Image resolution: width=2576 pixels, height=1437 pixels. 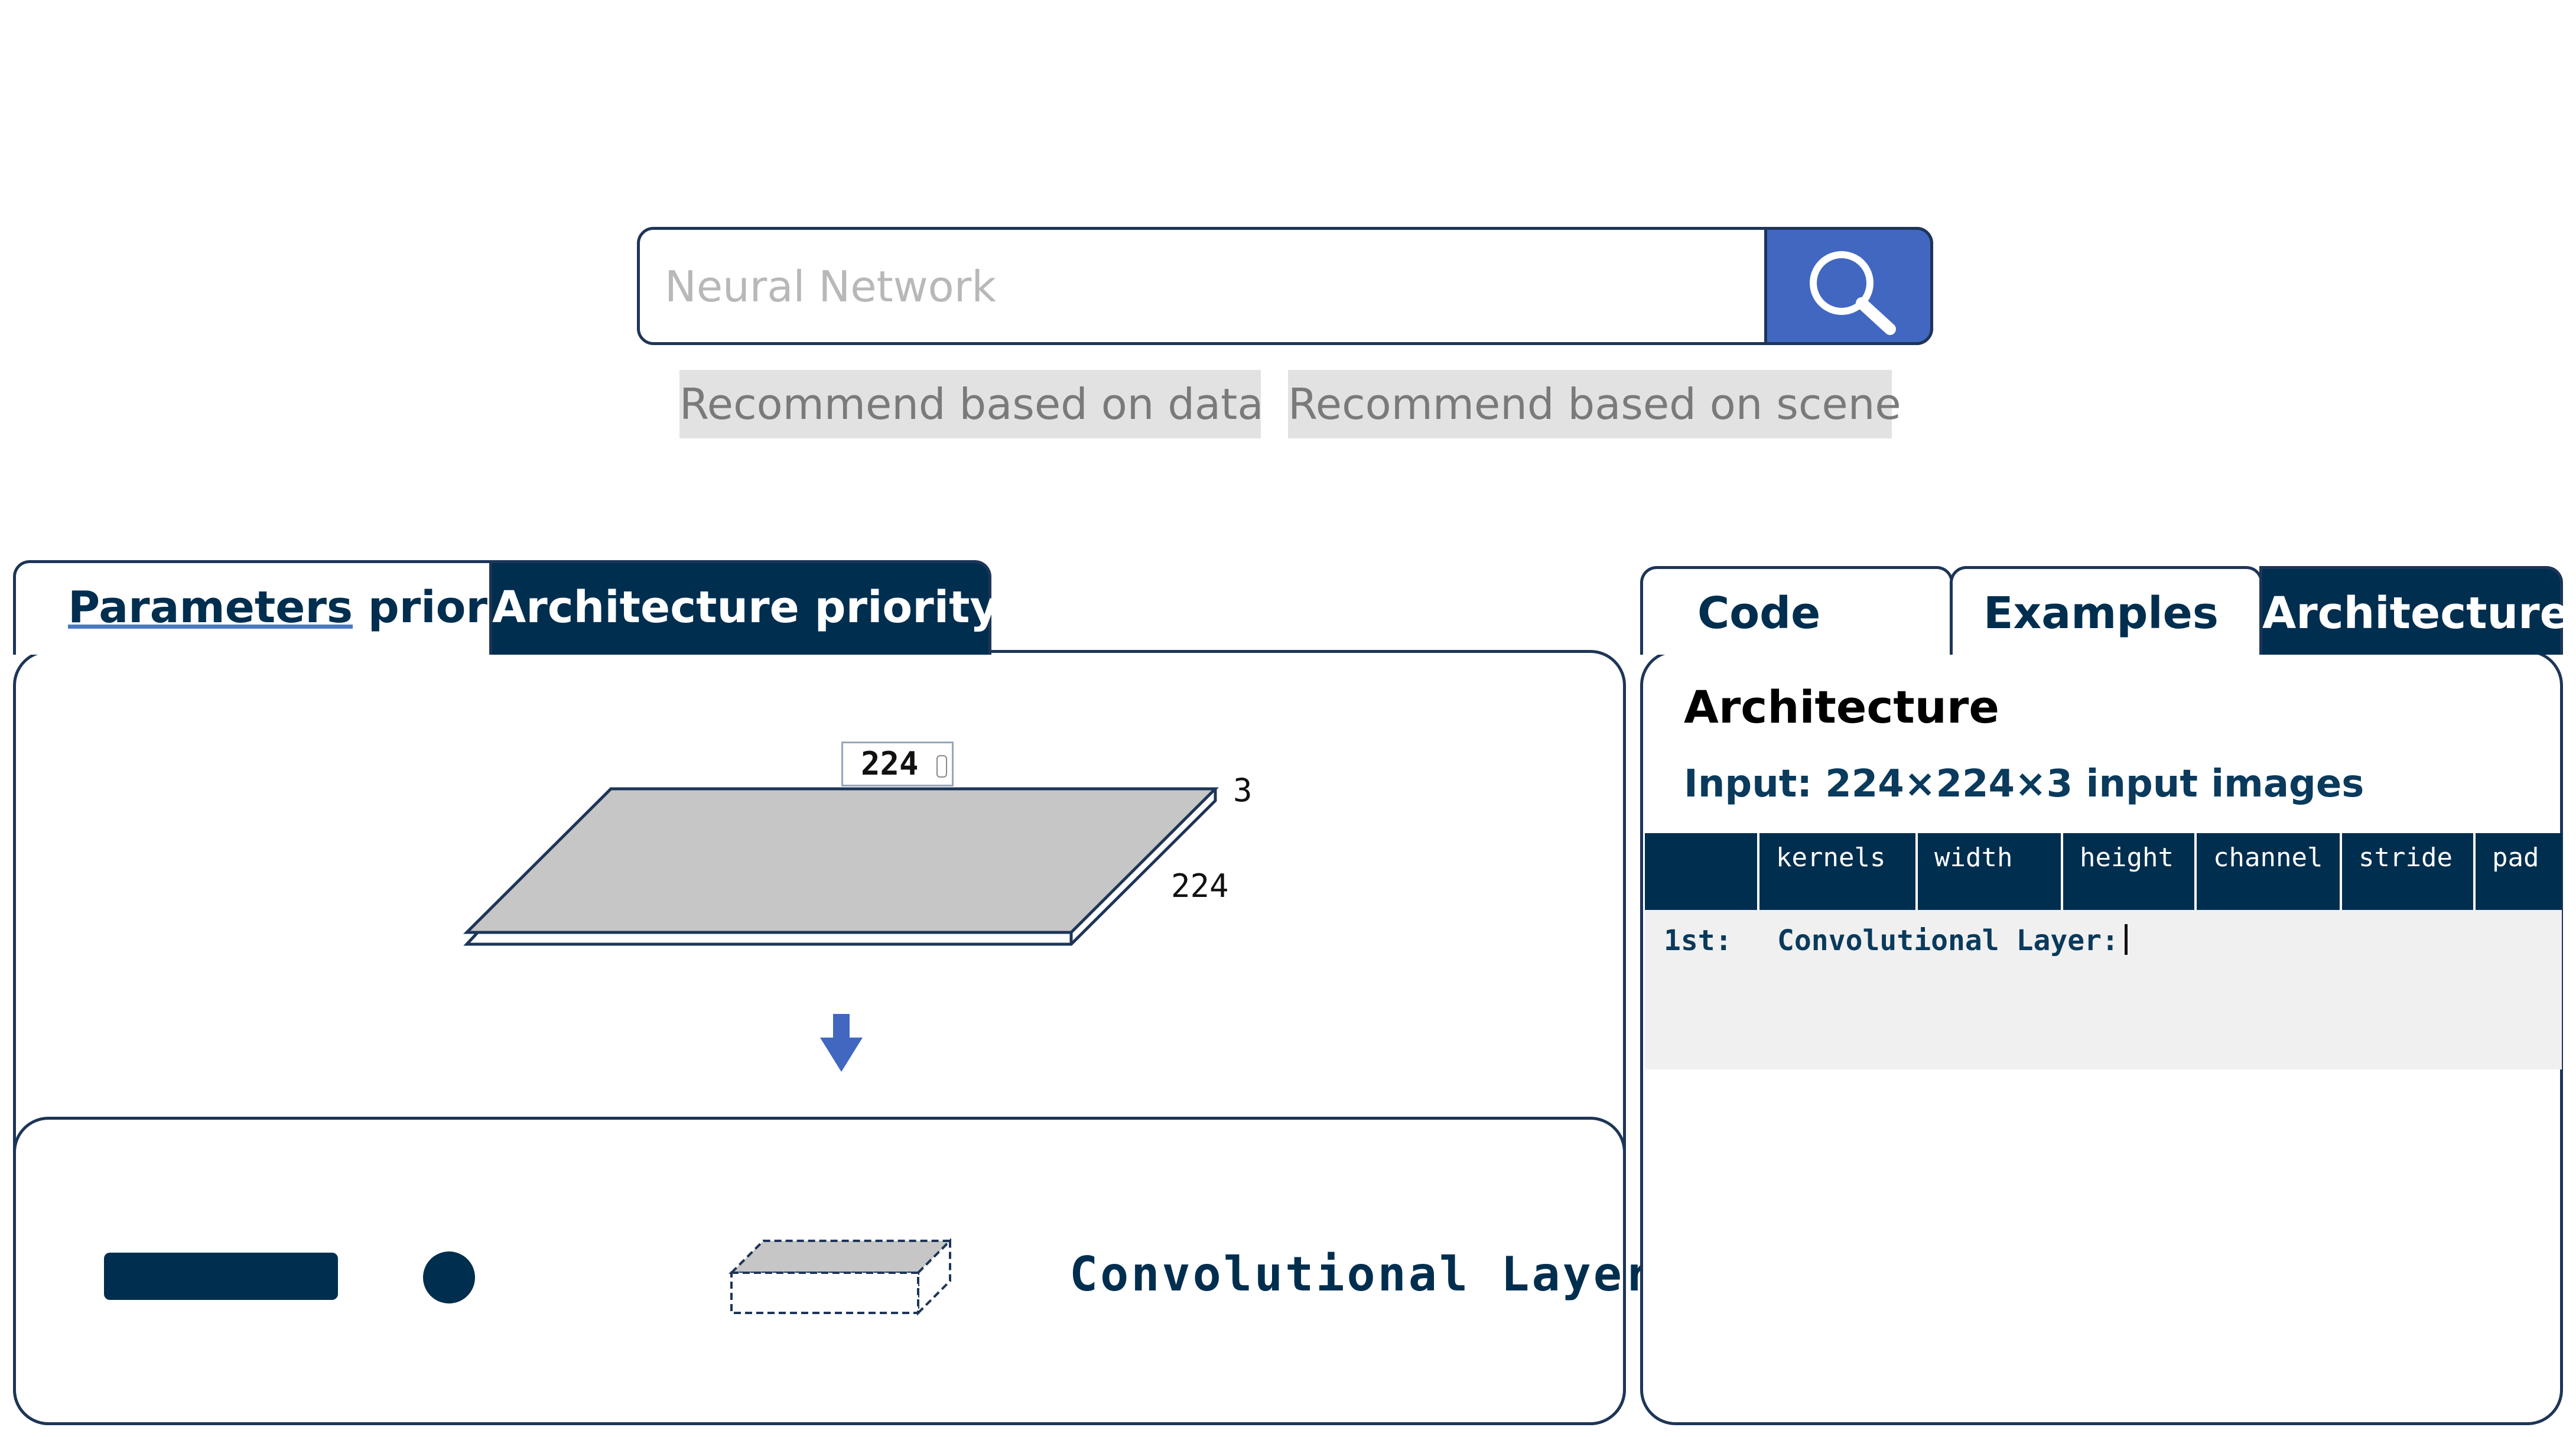 What do you see at coordinates (841, 1043) in the screenshot?
I see `arrow-down-icon` at bounding box center [841, 1043].